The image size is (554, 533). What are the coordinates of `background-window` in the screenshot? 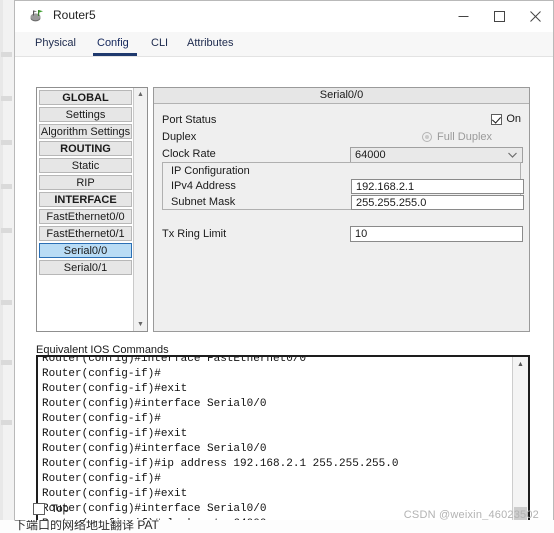 It's located at (7, 266).